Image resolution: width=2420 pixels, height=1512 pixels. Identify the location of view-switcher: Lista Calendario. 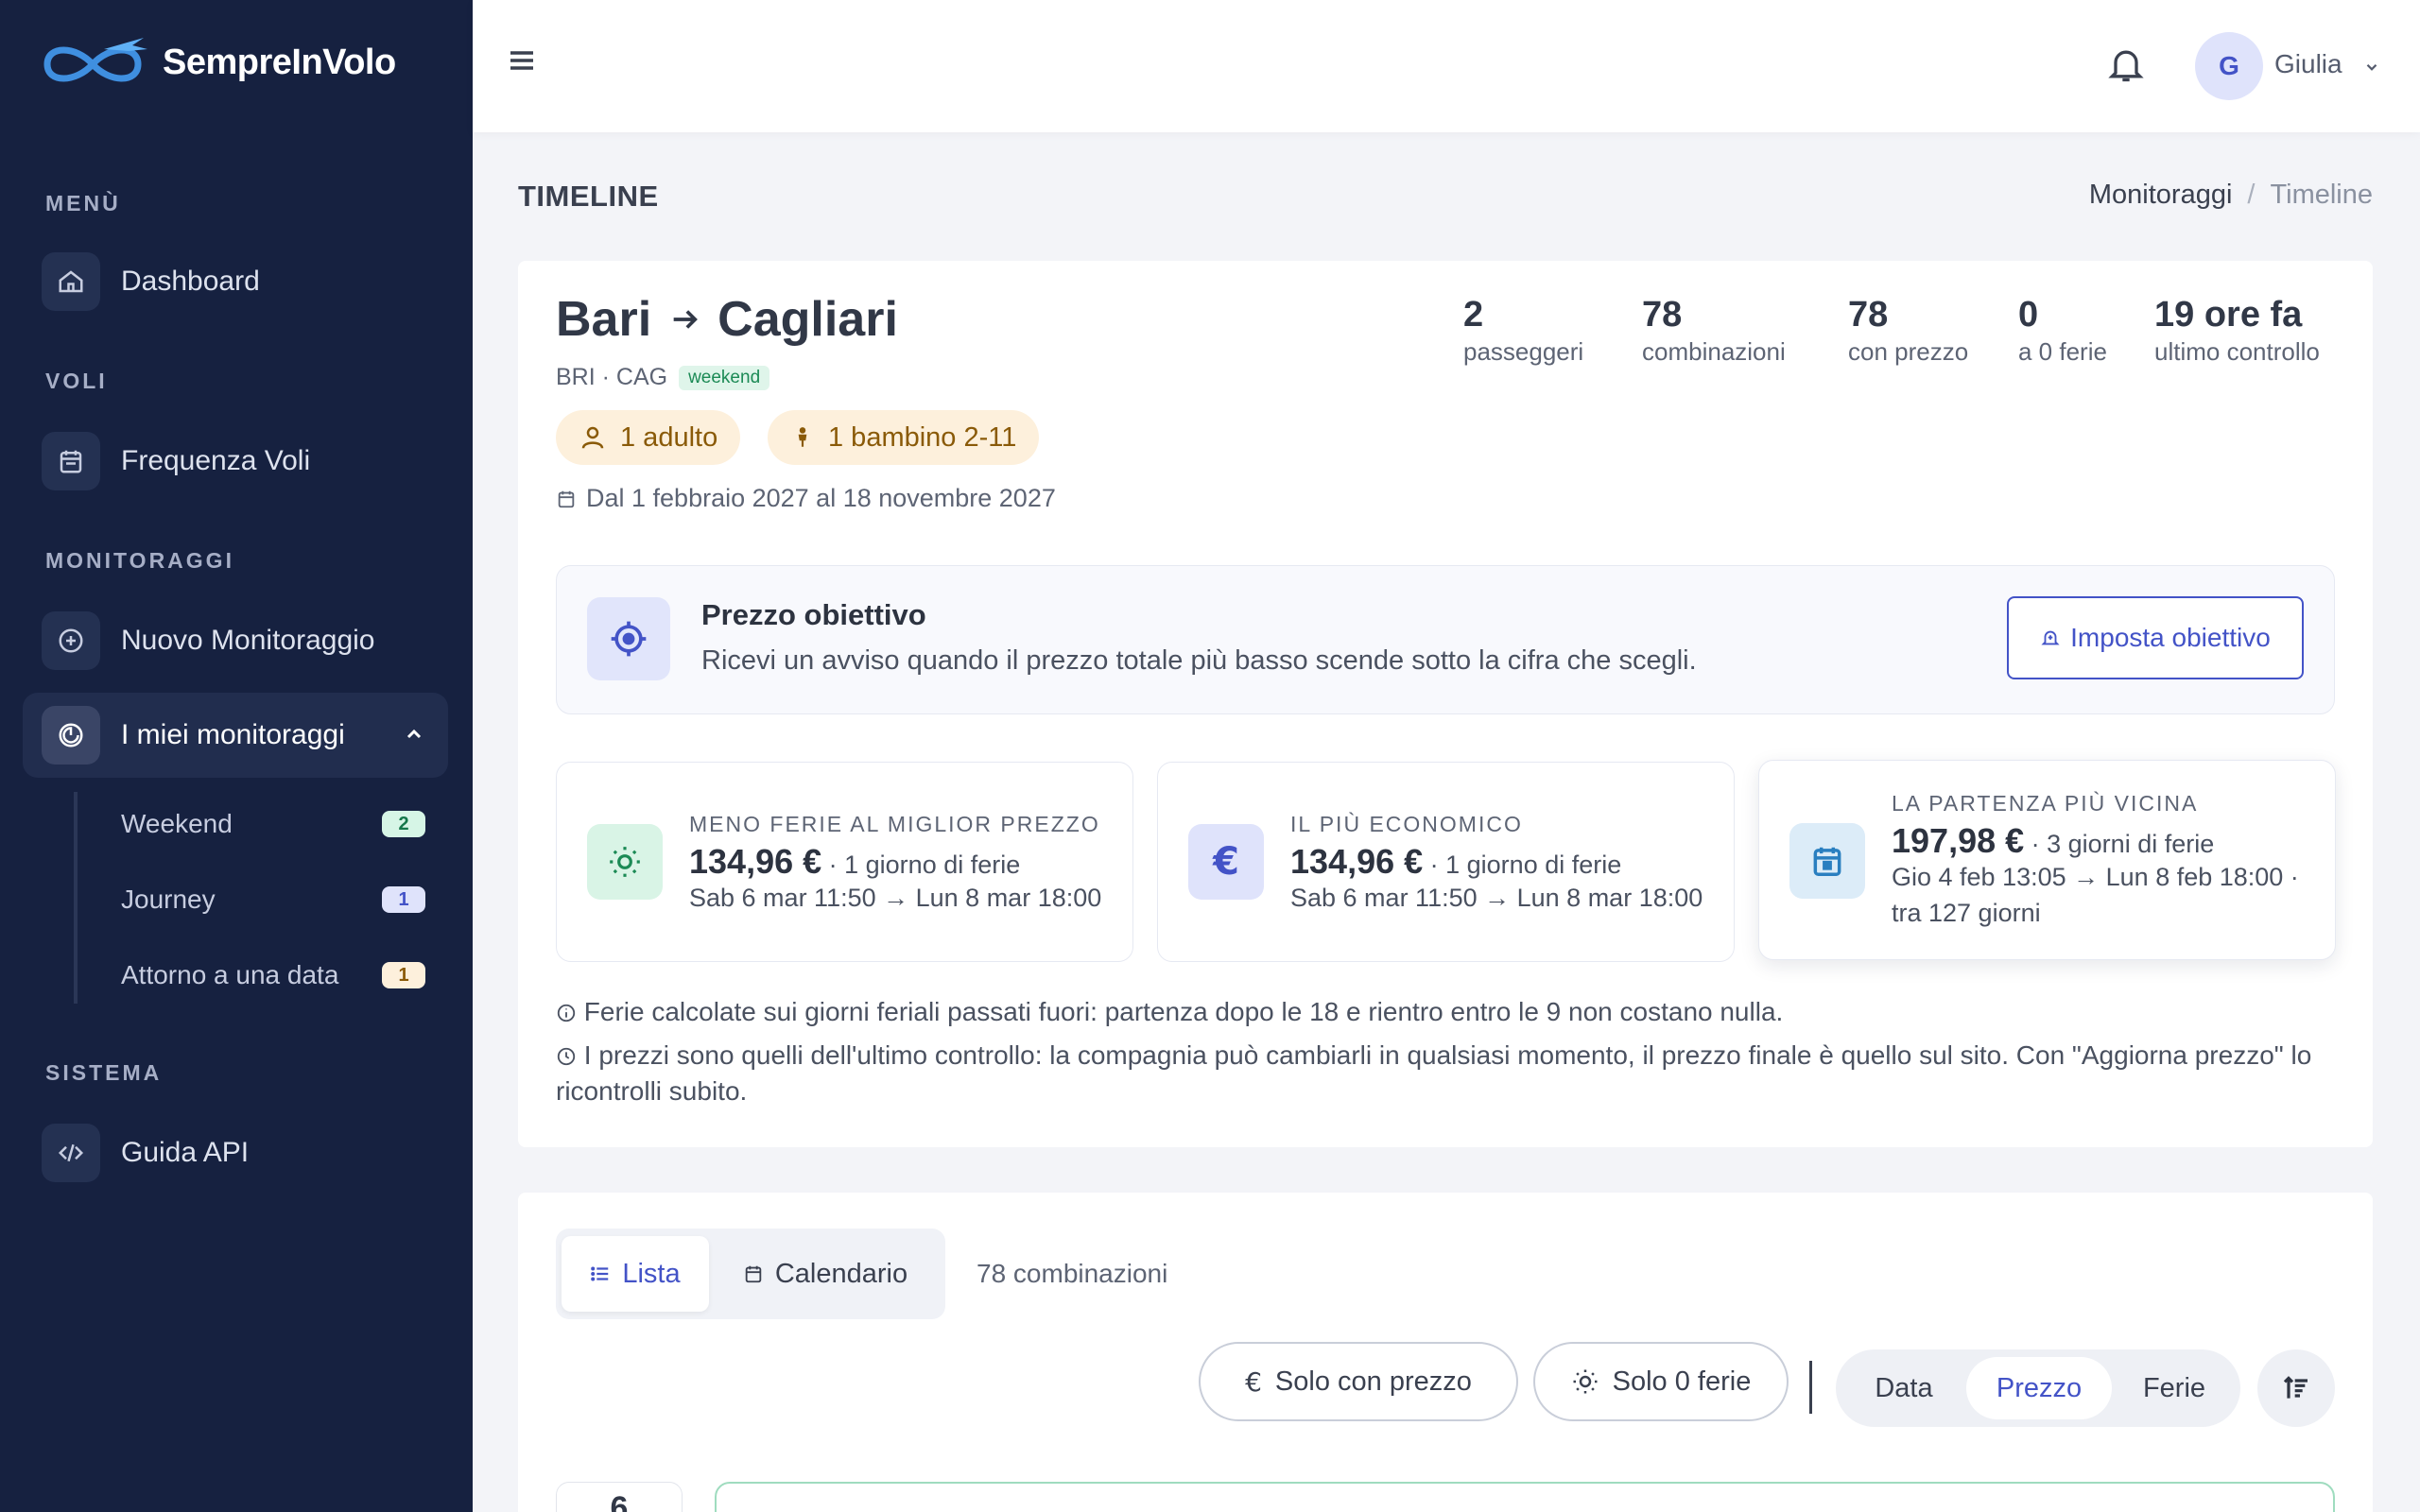
(750, 1273).